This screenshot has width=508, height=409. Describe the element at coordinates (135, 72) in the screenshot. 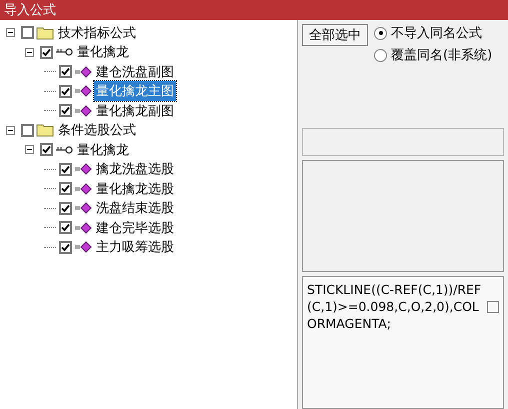

I see `tree-item: 建仓洗盘副图` at that location.